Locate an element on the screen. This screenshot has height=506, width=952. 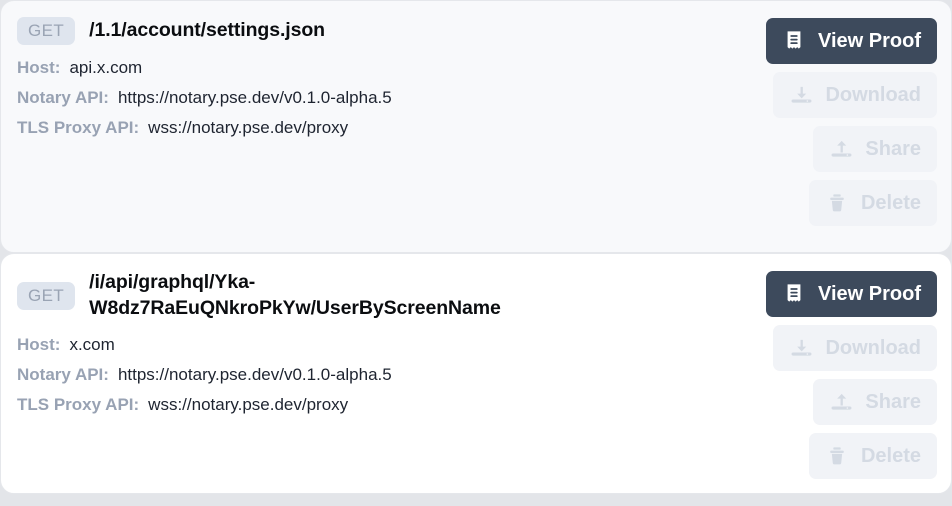
request-title-row: GET/1.1/account/settings.json is located at coordinates (391, 31).